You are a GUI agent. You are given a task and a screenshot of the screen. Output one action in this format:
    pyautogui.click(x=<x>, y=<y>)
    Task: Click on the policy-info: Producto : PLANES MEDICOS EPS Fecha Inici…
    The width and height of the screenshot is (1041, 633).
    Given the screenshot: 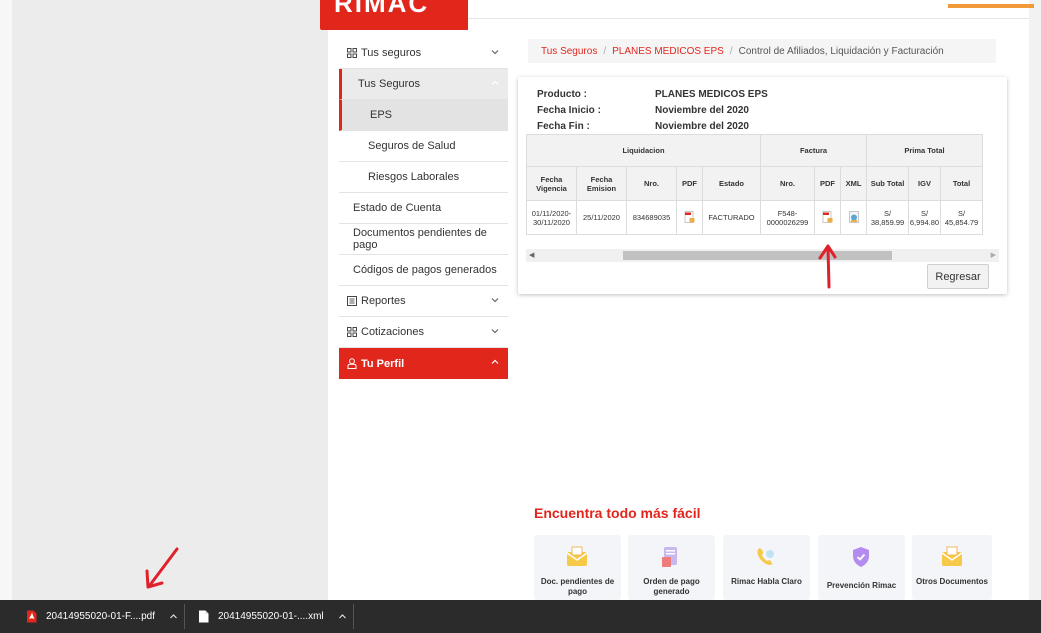 What is the action you would take?
    pyautogui.click(x=652, y=110)
    